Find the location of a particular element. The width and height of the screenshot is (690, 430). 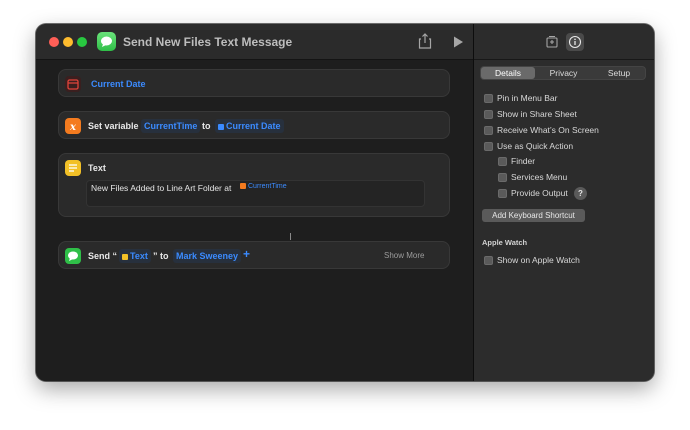

svg-text: x is located at coordinates (73, 127).